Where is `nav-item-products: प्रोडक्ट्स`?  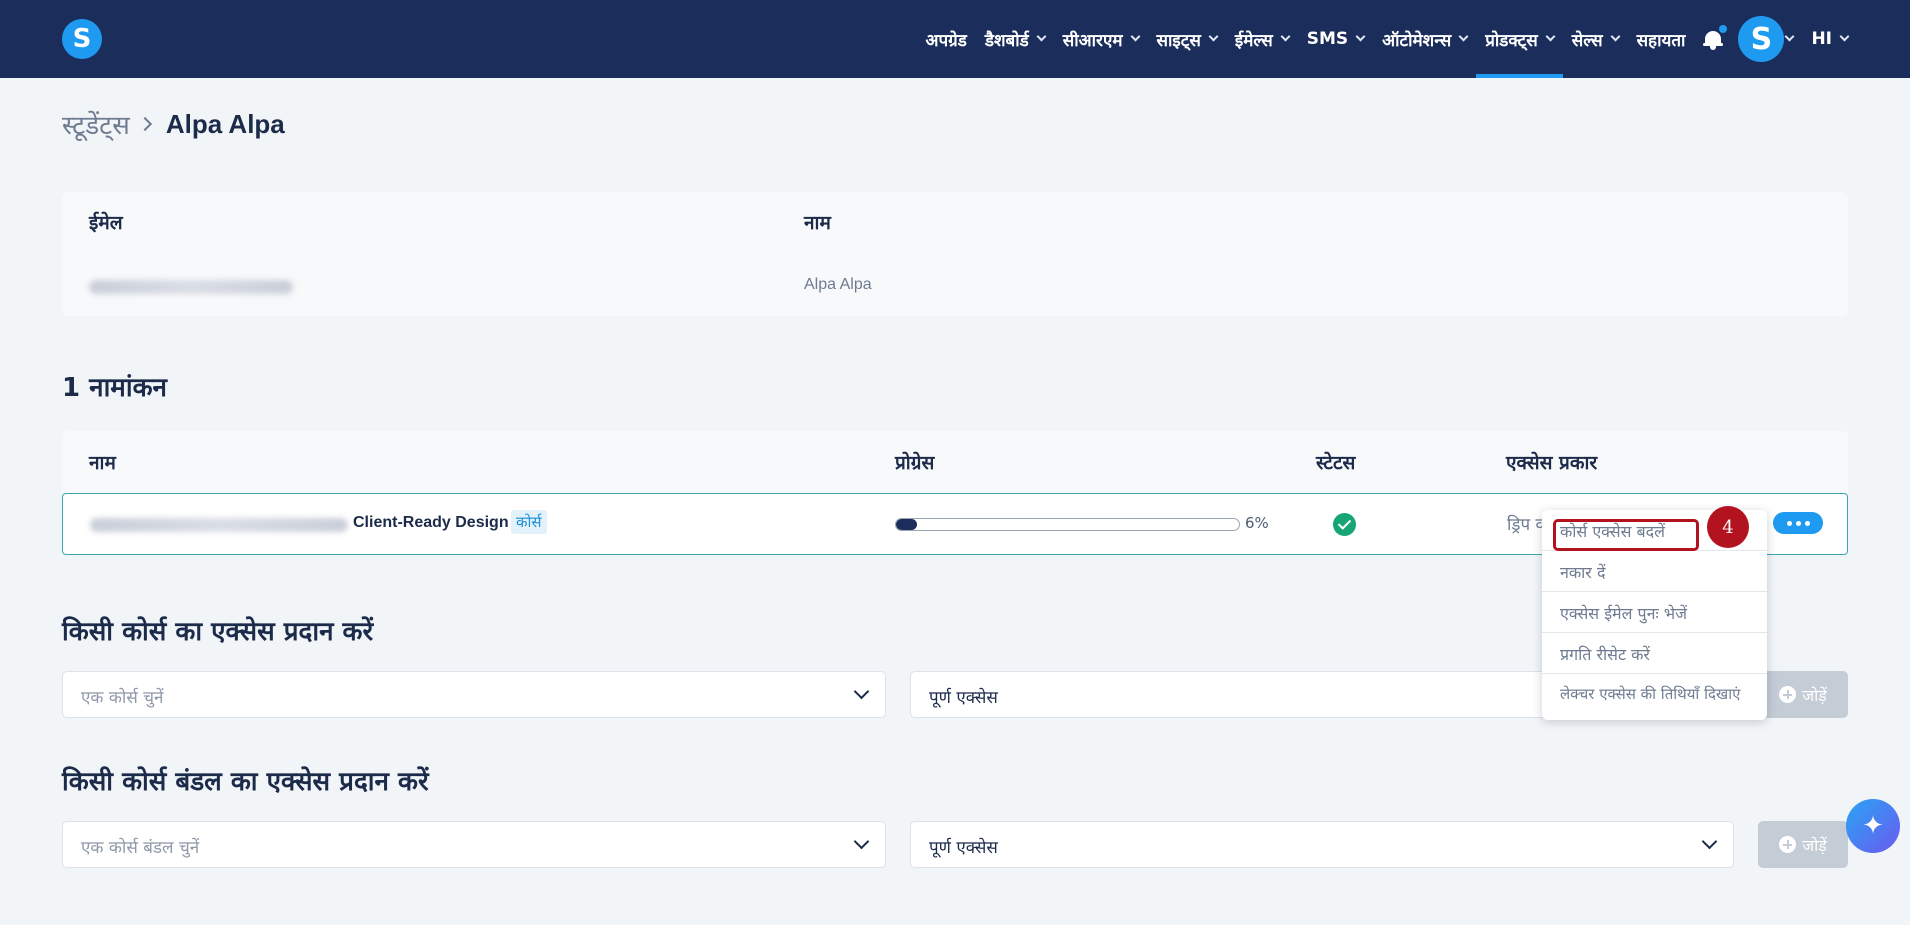
nav-item-products: प्रोडक्ट्स is located at coordinates (1519, 39).